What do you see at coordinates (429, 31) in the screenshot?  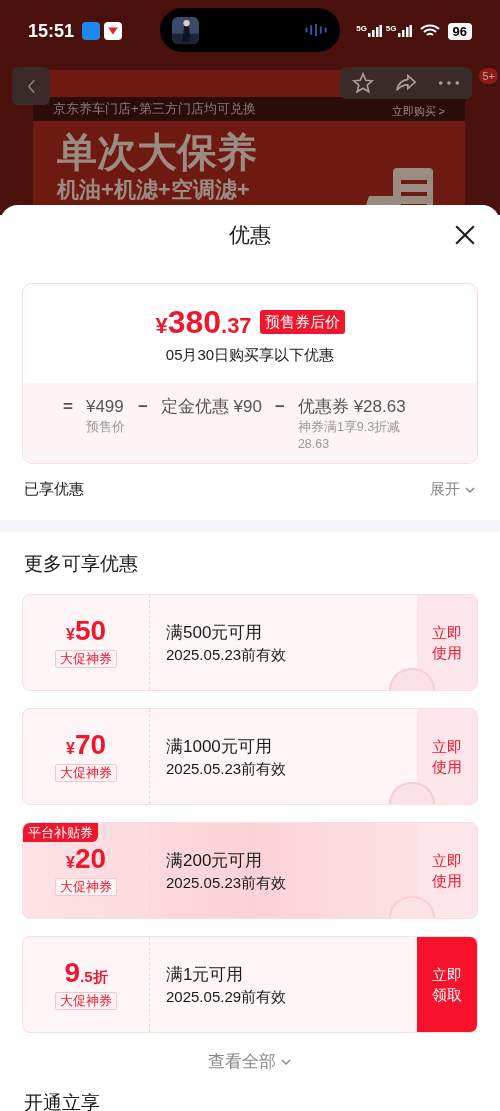 I see `wifi-icon` at bounding box center [429, 31].